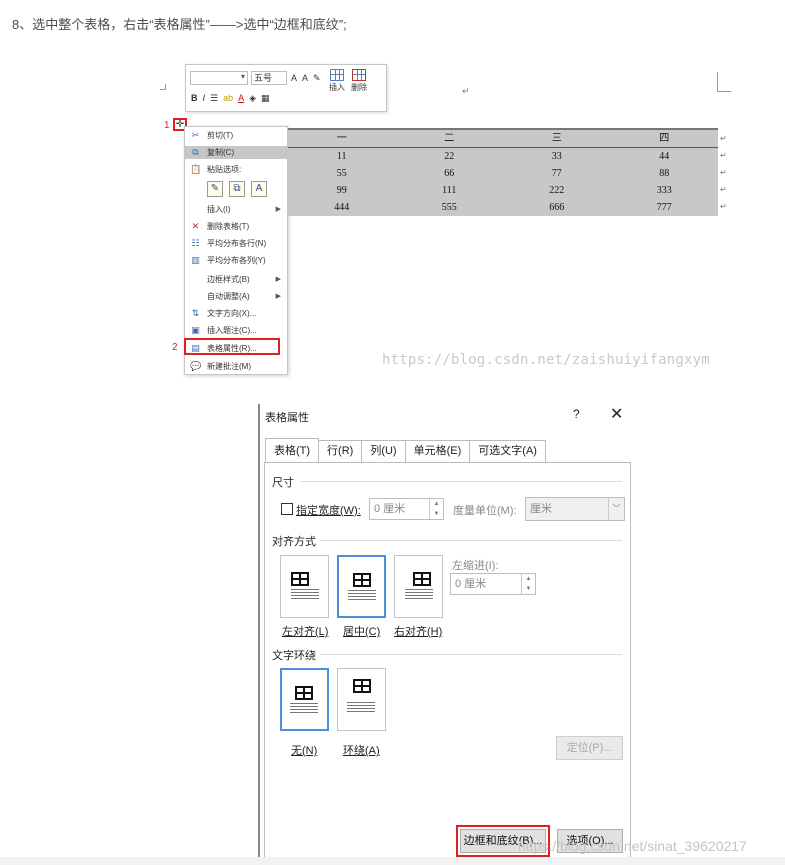  I want to click on tab-cell: 单元格(E), so click(437, 451).